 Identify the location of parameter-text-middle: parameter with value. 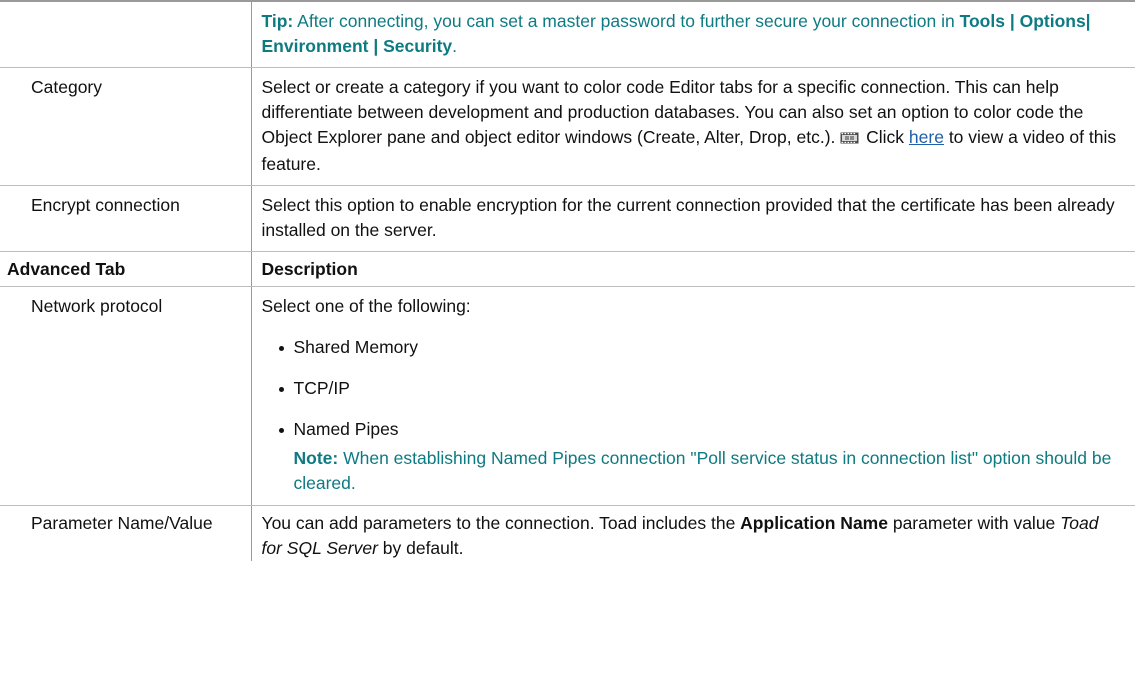
(974, 523).